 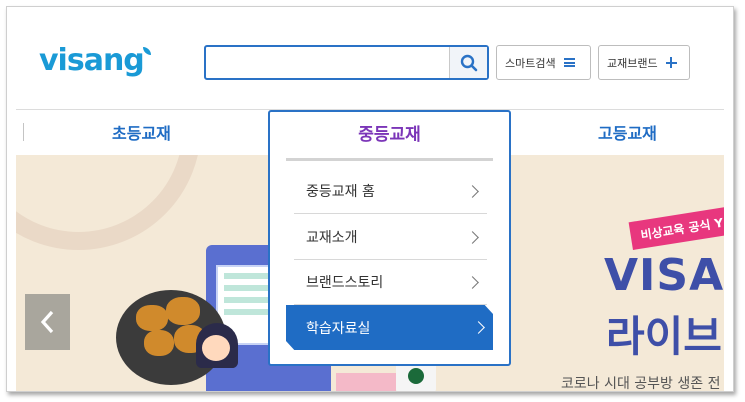 I want to click on search-box, so click(x=346, y=62).